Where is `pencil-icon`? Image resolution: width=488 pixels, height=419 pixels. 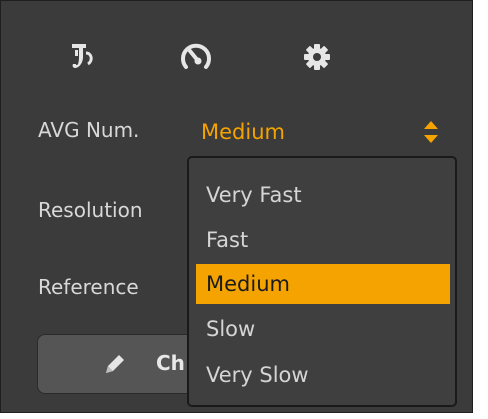 pencil-icon is located at coordinates (115, 366).